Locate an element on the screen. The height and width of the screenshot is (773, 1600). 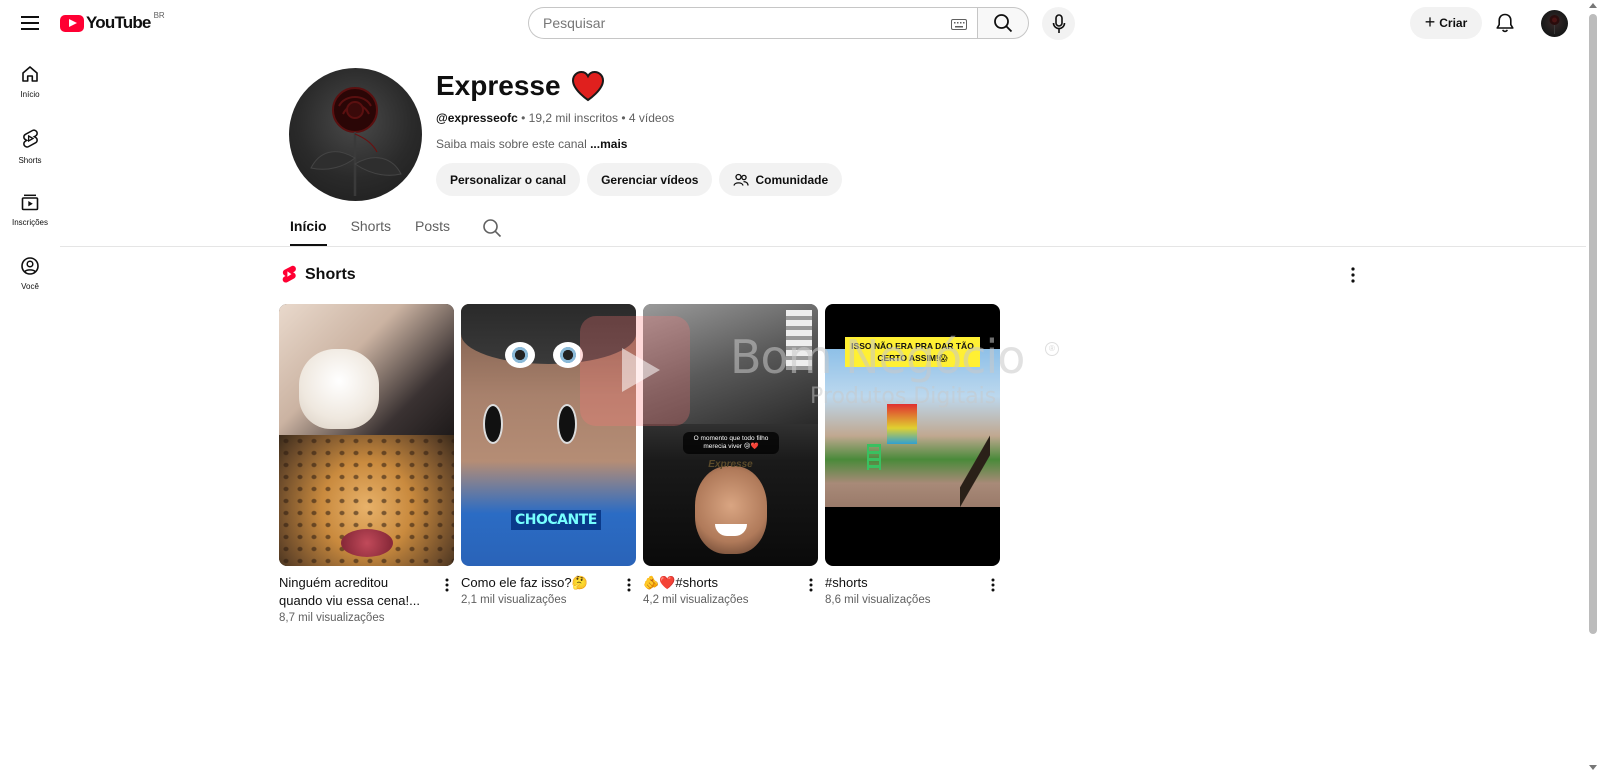
sidebar-item-label: Shorts is located at coordinates (30, 160).